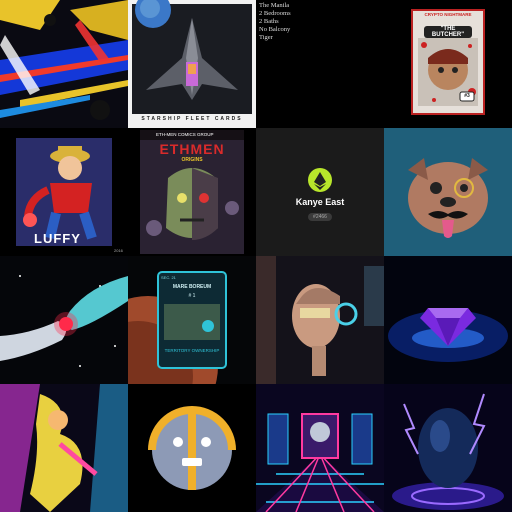  I want to click on mars-card-image, so click(192, 320).